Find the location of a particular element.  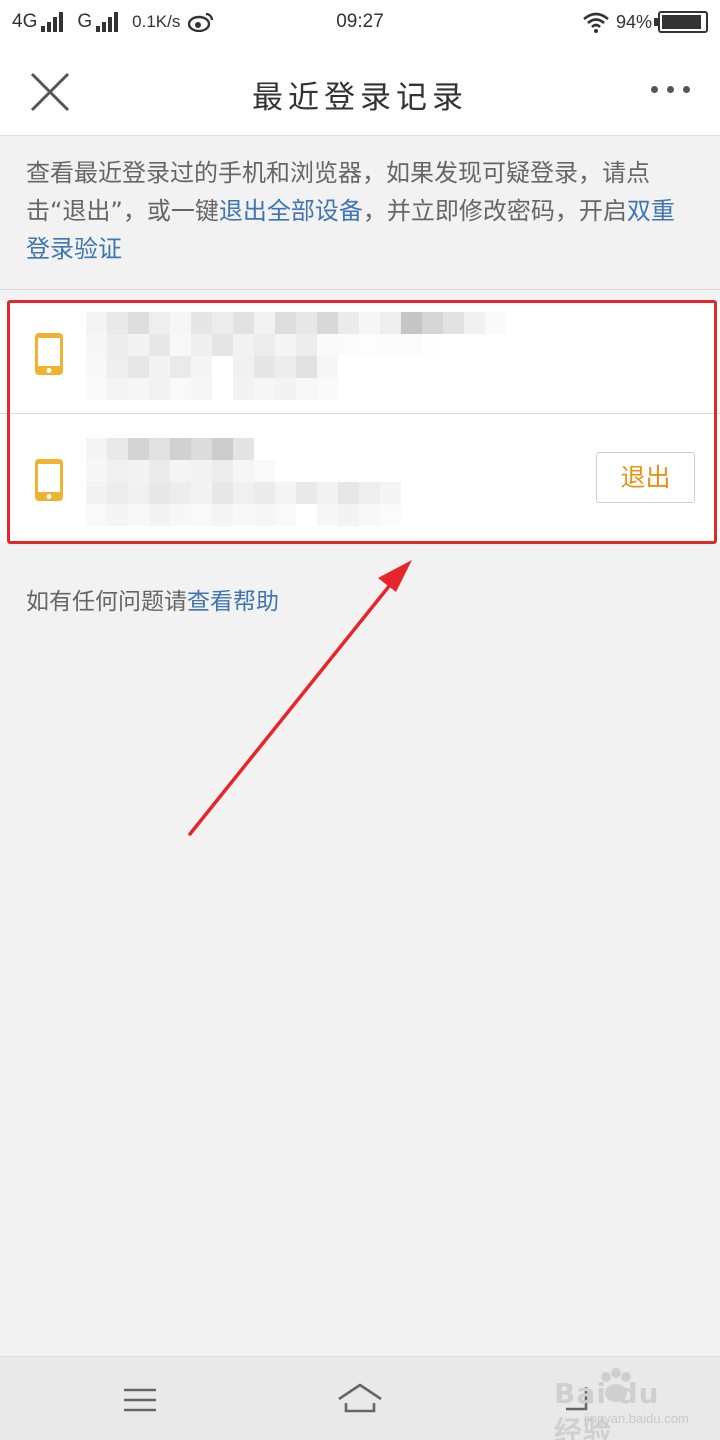

battery-percent: 94% is located at coordinates (633, 21).